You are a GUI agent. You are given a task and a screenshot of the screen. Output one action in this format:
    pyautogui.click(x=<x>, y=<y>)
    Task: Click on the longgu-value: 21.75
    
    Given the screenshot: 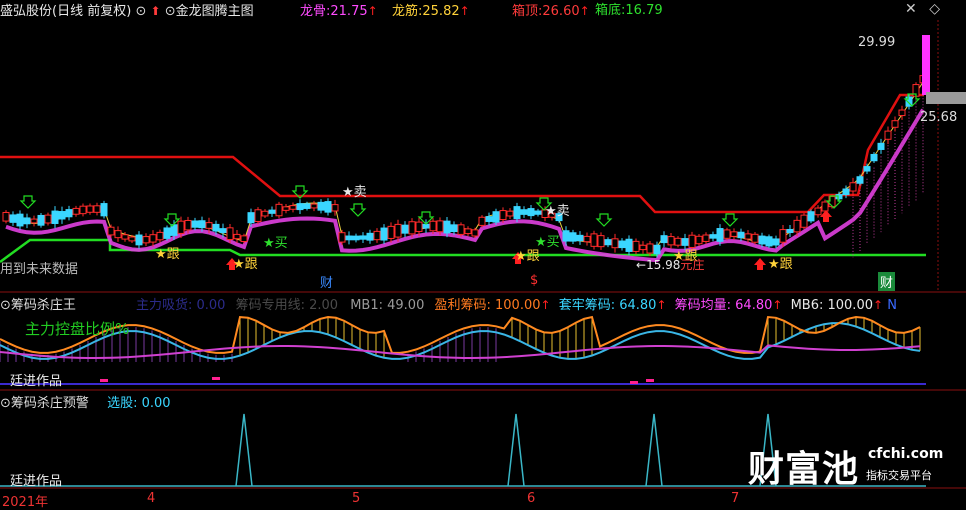 What is the action you would take?
    pyautogui.click(x=349, y=11)
    